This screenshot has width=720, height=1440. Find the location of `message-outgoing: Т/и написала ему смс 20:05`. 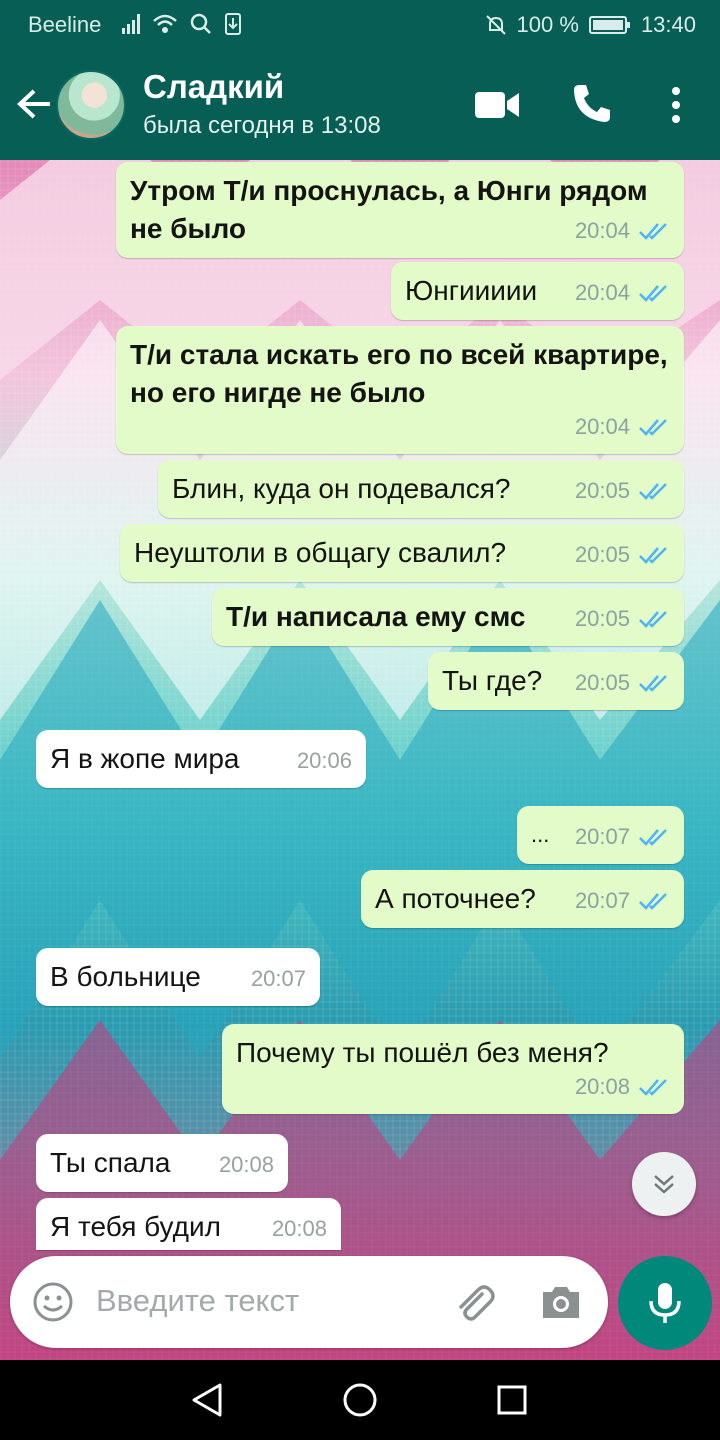

message-outgoing: Т/и написала ему смс 20:05 is located at coordinates (448, 617).